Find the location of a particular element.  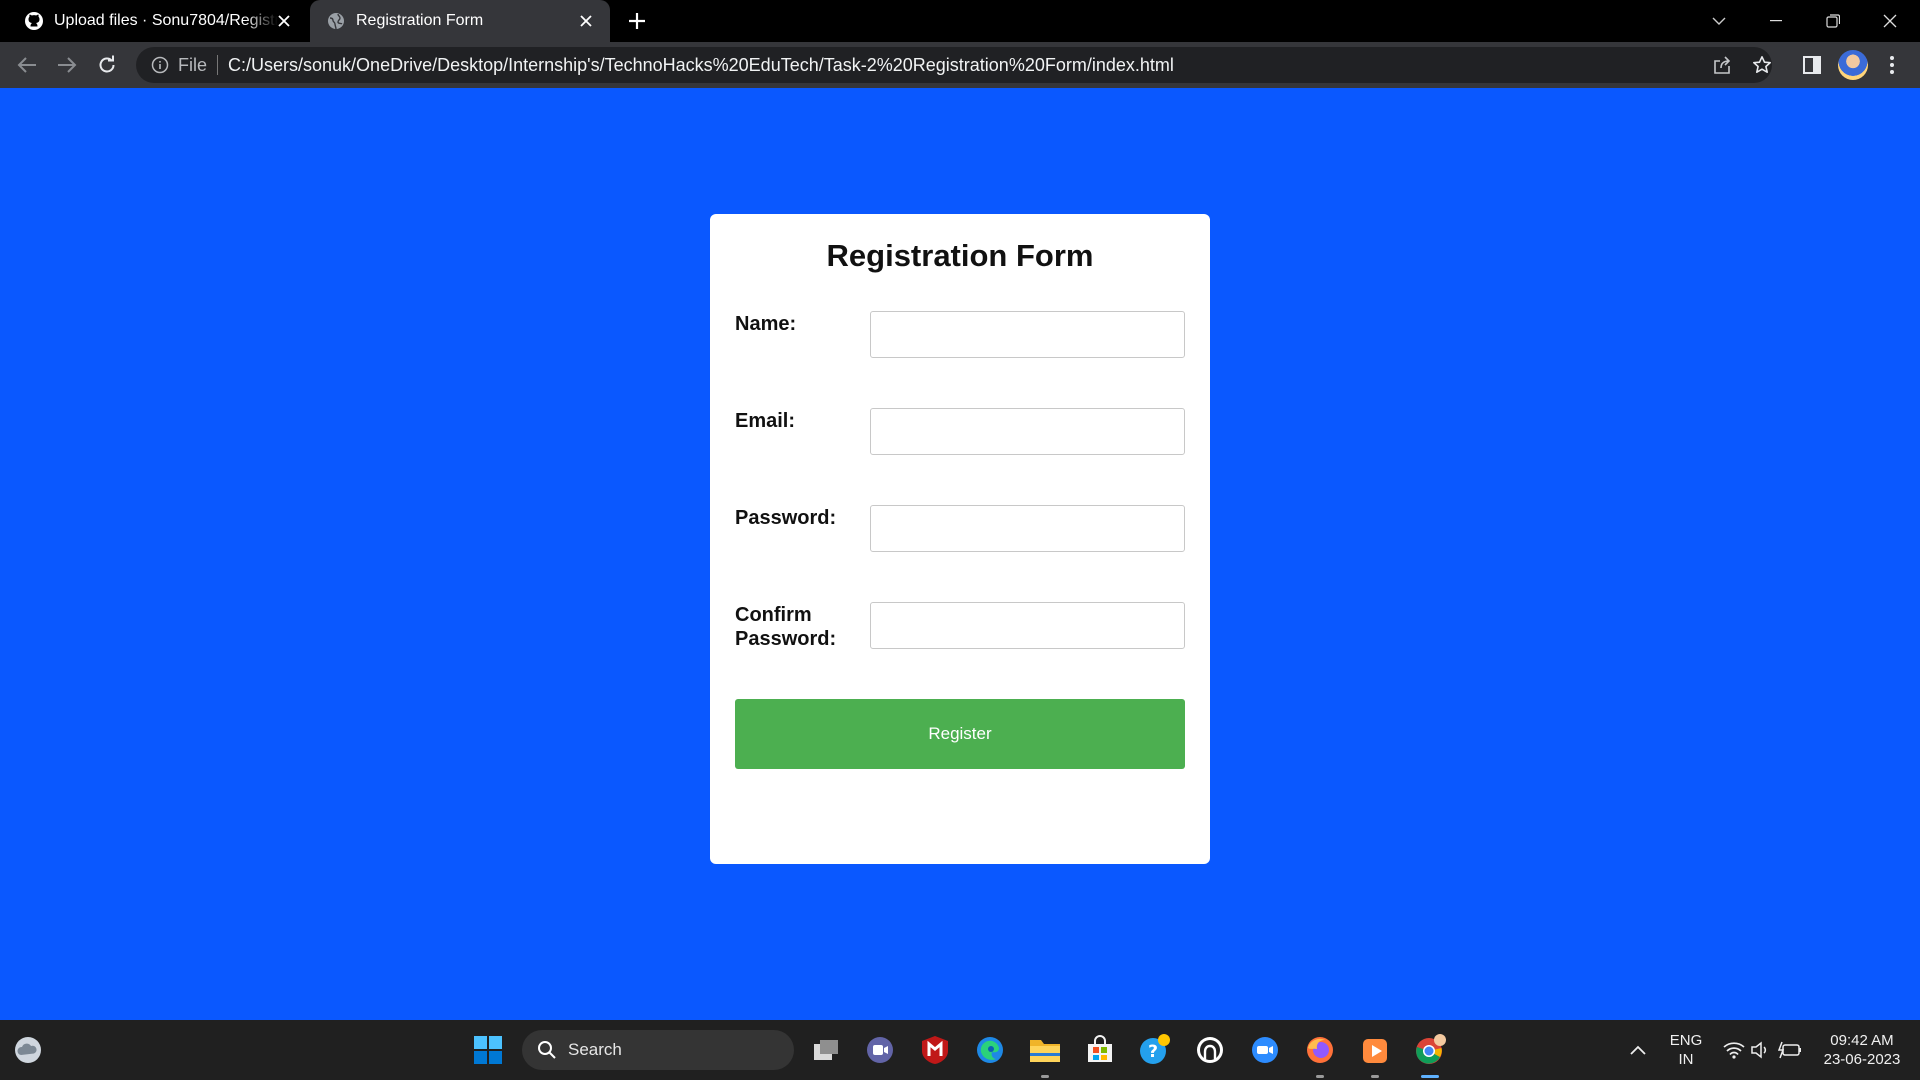

get-help-icon: ? is located at coordinates (1155, 1050).